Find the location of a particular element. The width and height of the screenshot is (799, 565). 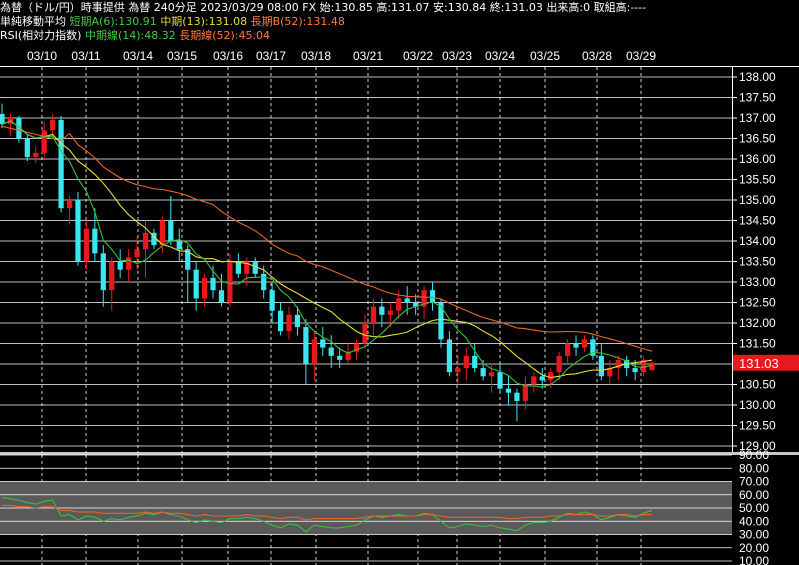

rsi-tick-label: 20.00 is located at coordinates (754, 548).